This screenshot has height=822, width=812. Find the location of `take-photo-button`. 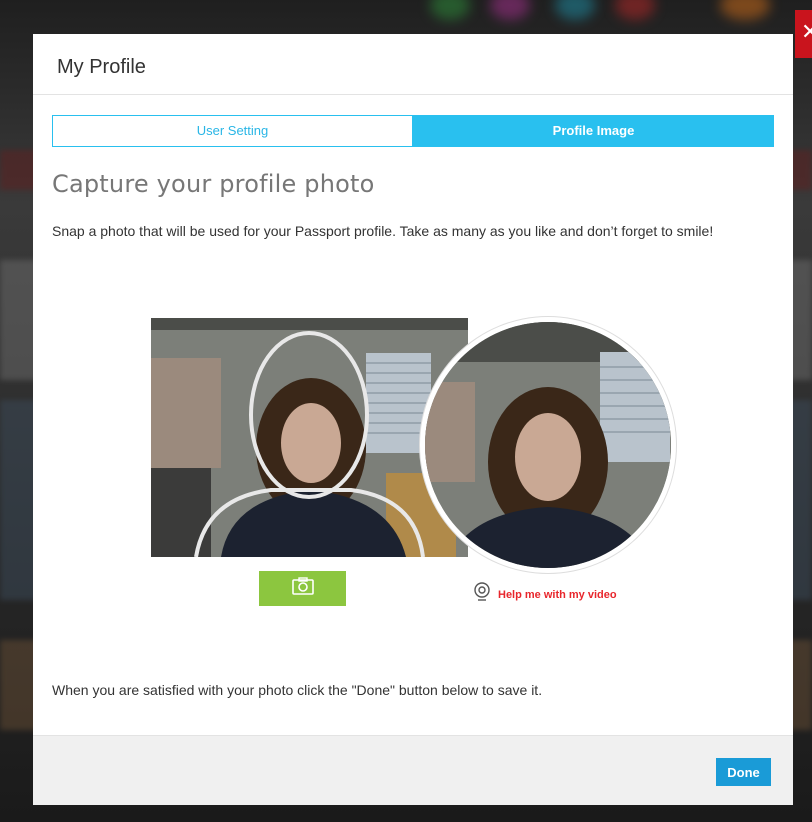

take-photo-button is located at coordinates (302, 588).